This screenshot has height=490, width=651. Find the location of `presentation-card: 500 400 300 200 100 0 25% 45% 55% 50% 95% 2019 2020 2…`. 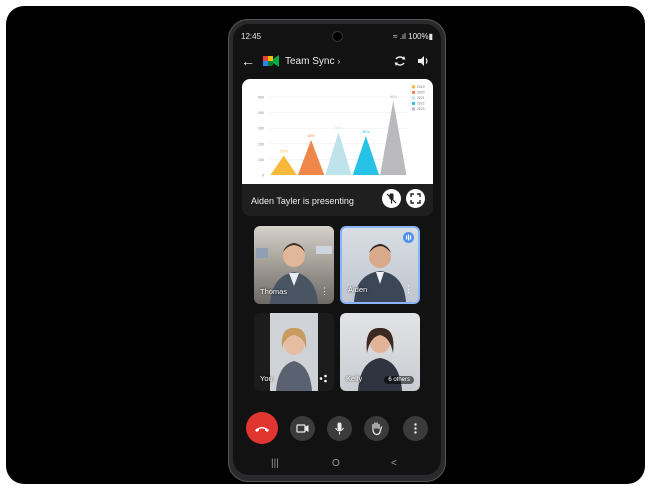

presentation-card: 500 400 300 200 100 0 25% 45% 55% 50% 95% 2019 2020 2… is located at coordinates (337, 147).